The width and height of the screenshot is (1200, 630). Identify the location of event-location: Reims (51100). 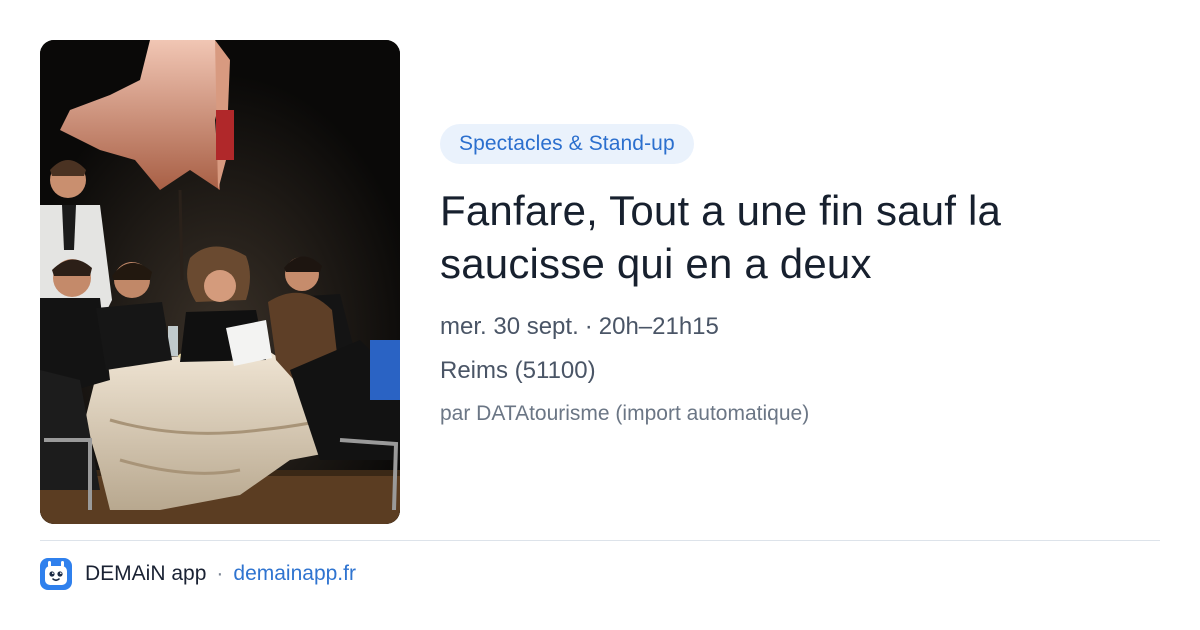
(800, 371).